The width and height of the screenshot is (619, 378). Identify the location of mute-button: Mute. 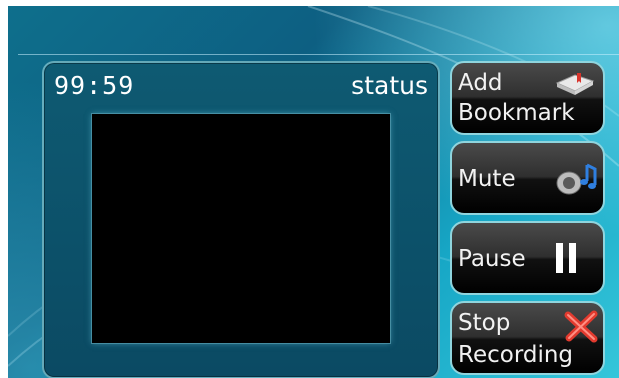
(527, 178).